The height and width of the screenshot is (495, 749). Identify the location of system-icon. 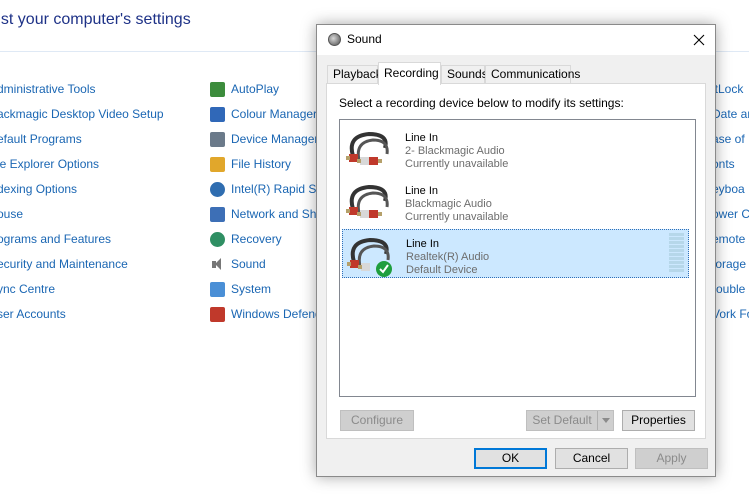
(217, 289).